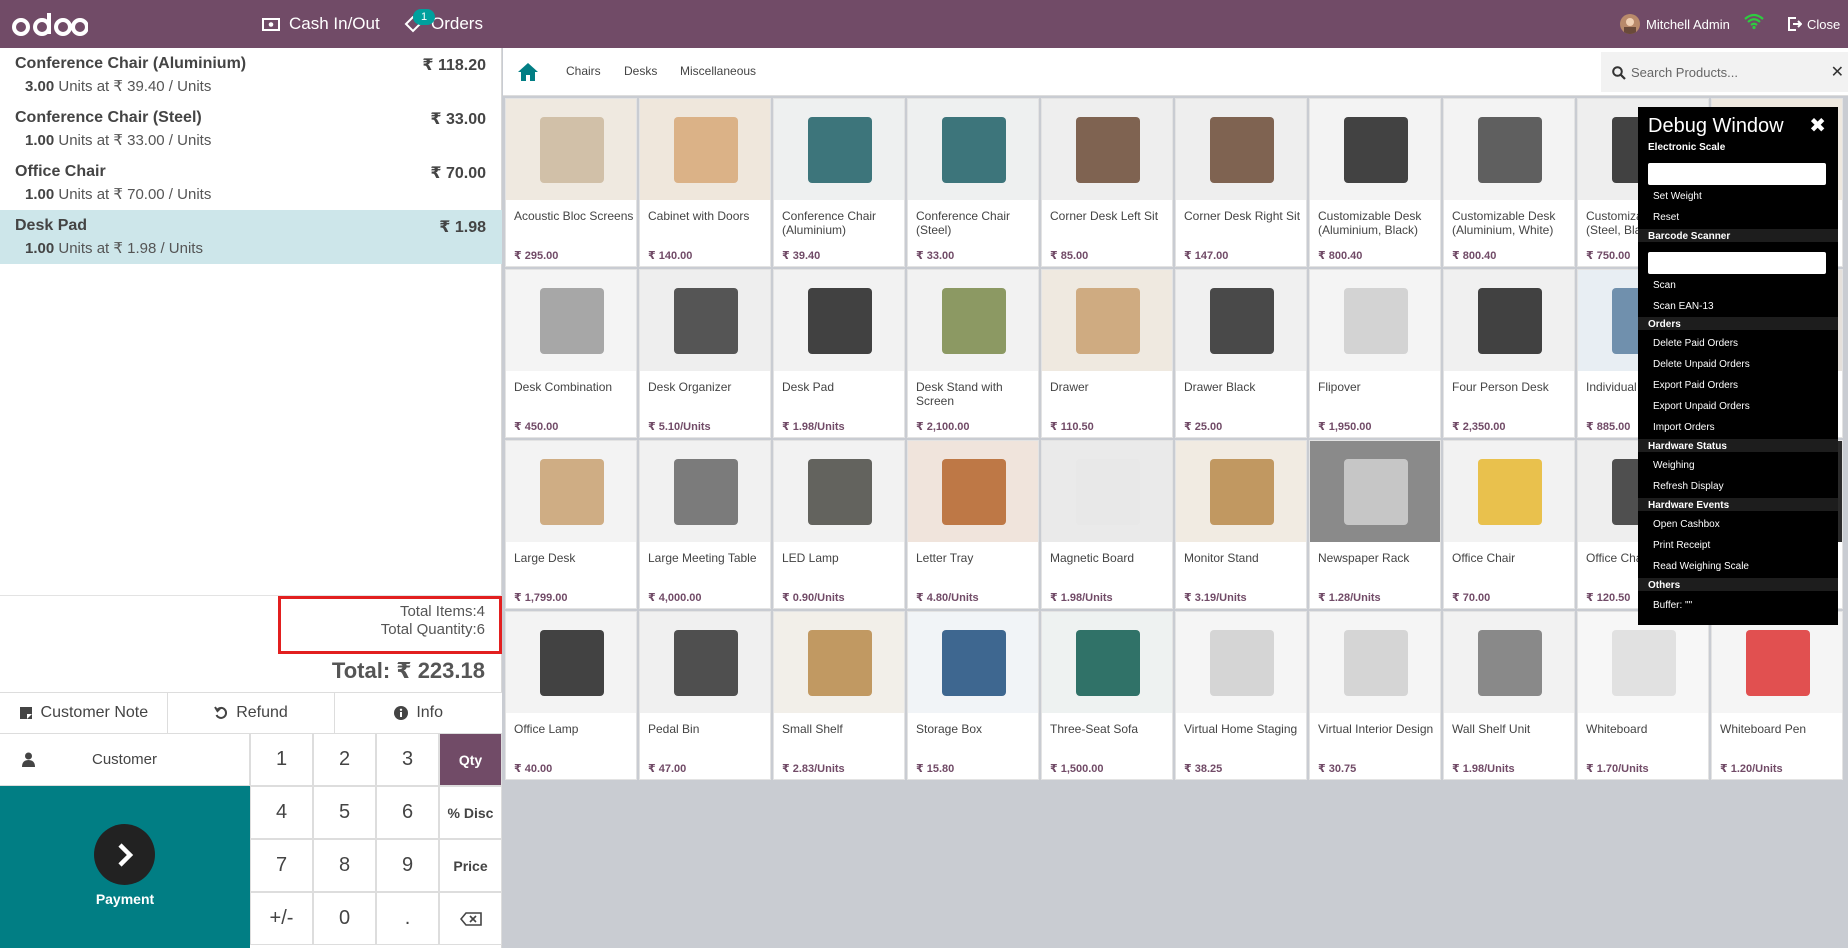 The image size is (1848, 948). I want to click on numpad-4: 4, so click(281, 812).